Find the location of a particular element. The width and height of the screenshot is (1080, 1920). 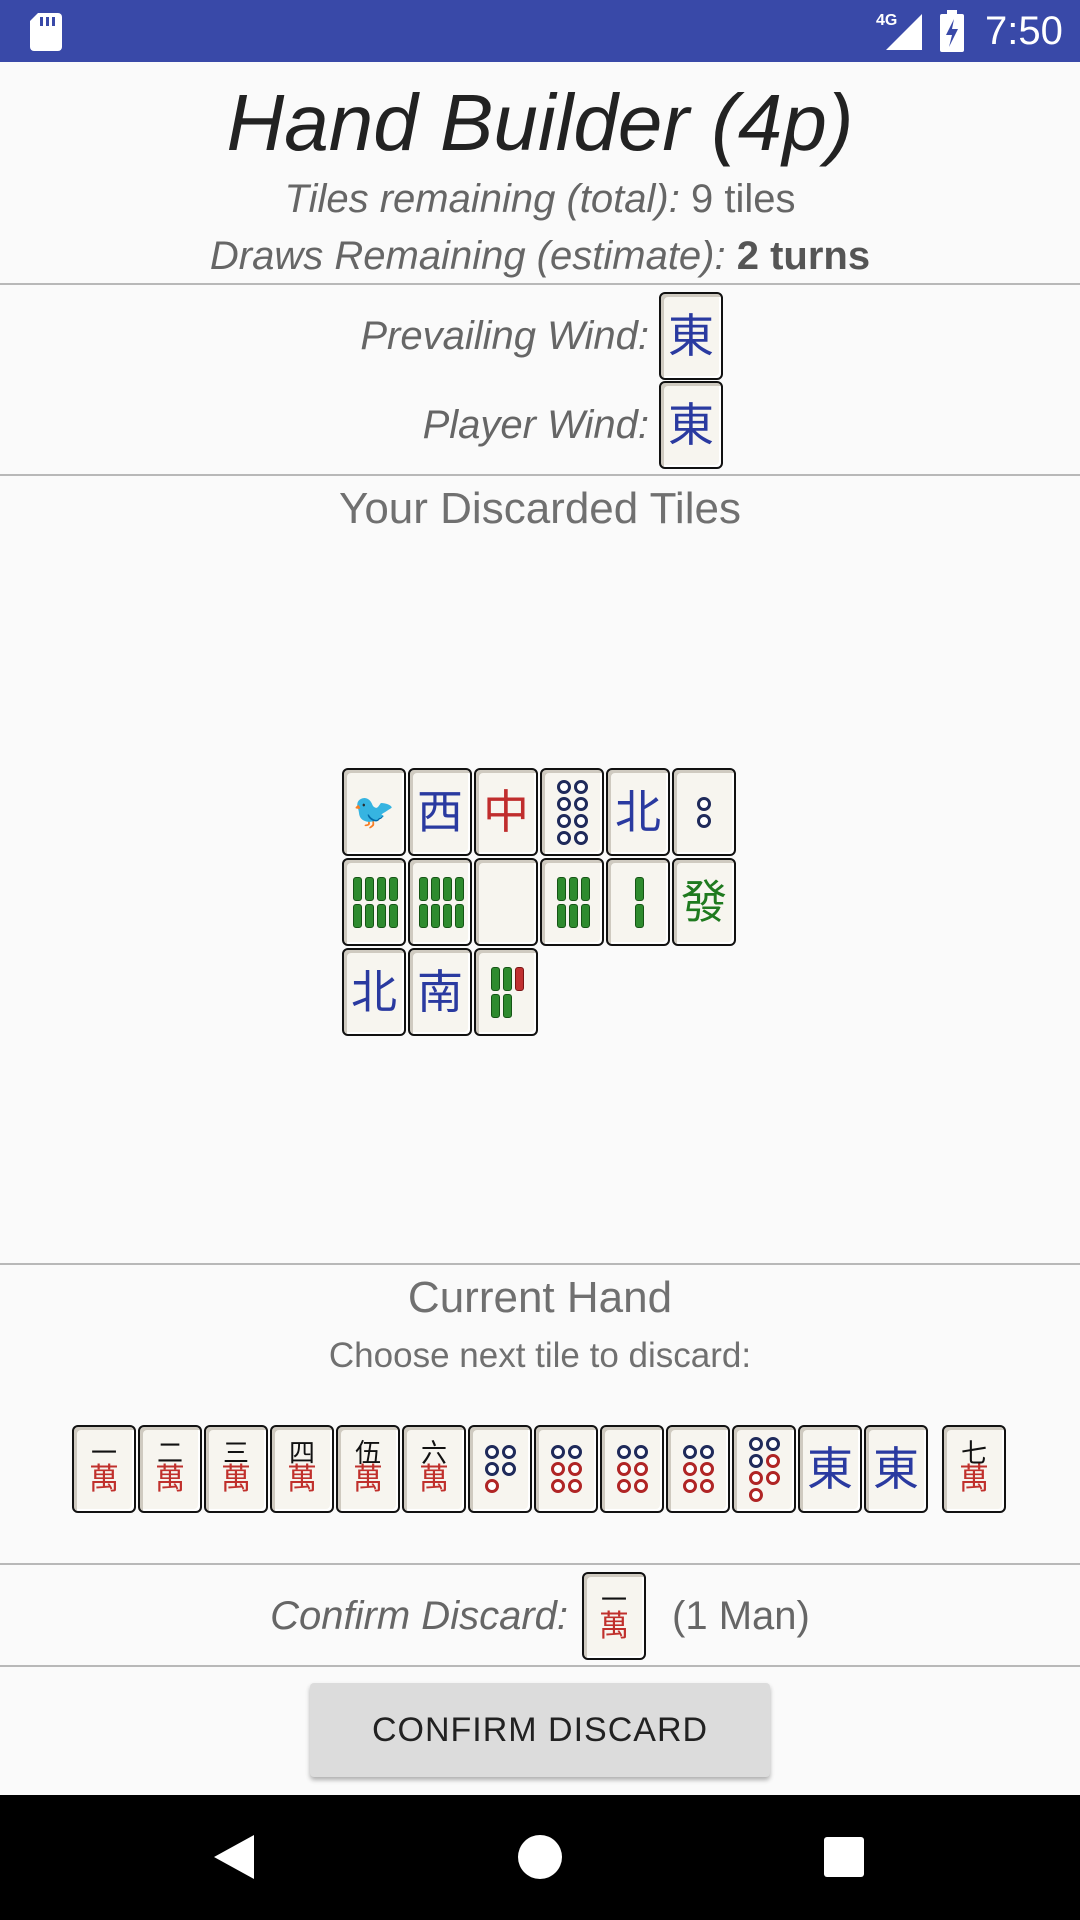

draws-remaining-value: 2 turns is located at coordinates (803, 256).